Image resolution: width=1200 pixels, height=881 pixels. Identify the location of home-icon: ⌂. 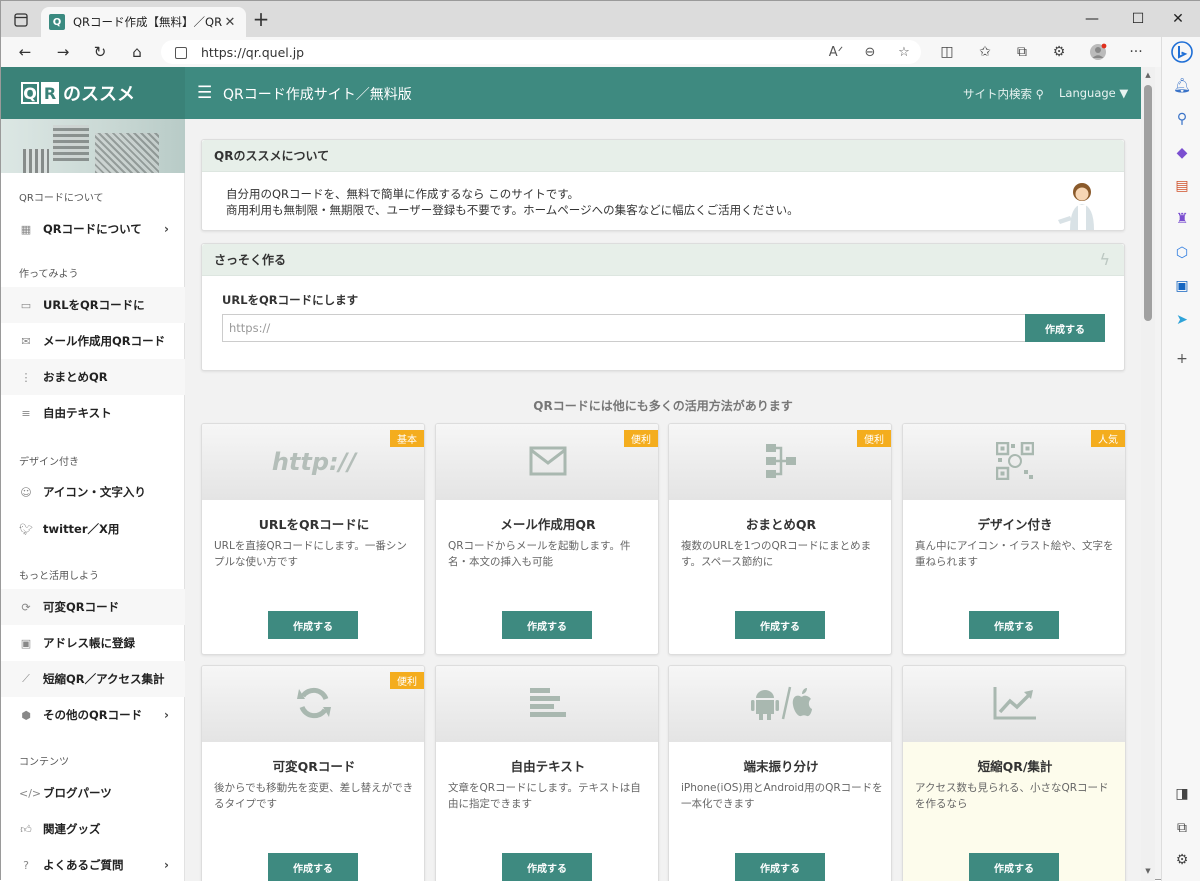
(137, 52).